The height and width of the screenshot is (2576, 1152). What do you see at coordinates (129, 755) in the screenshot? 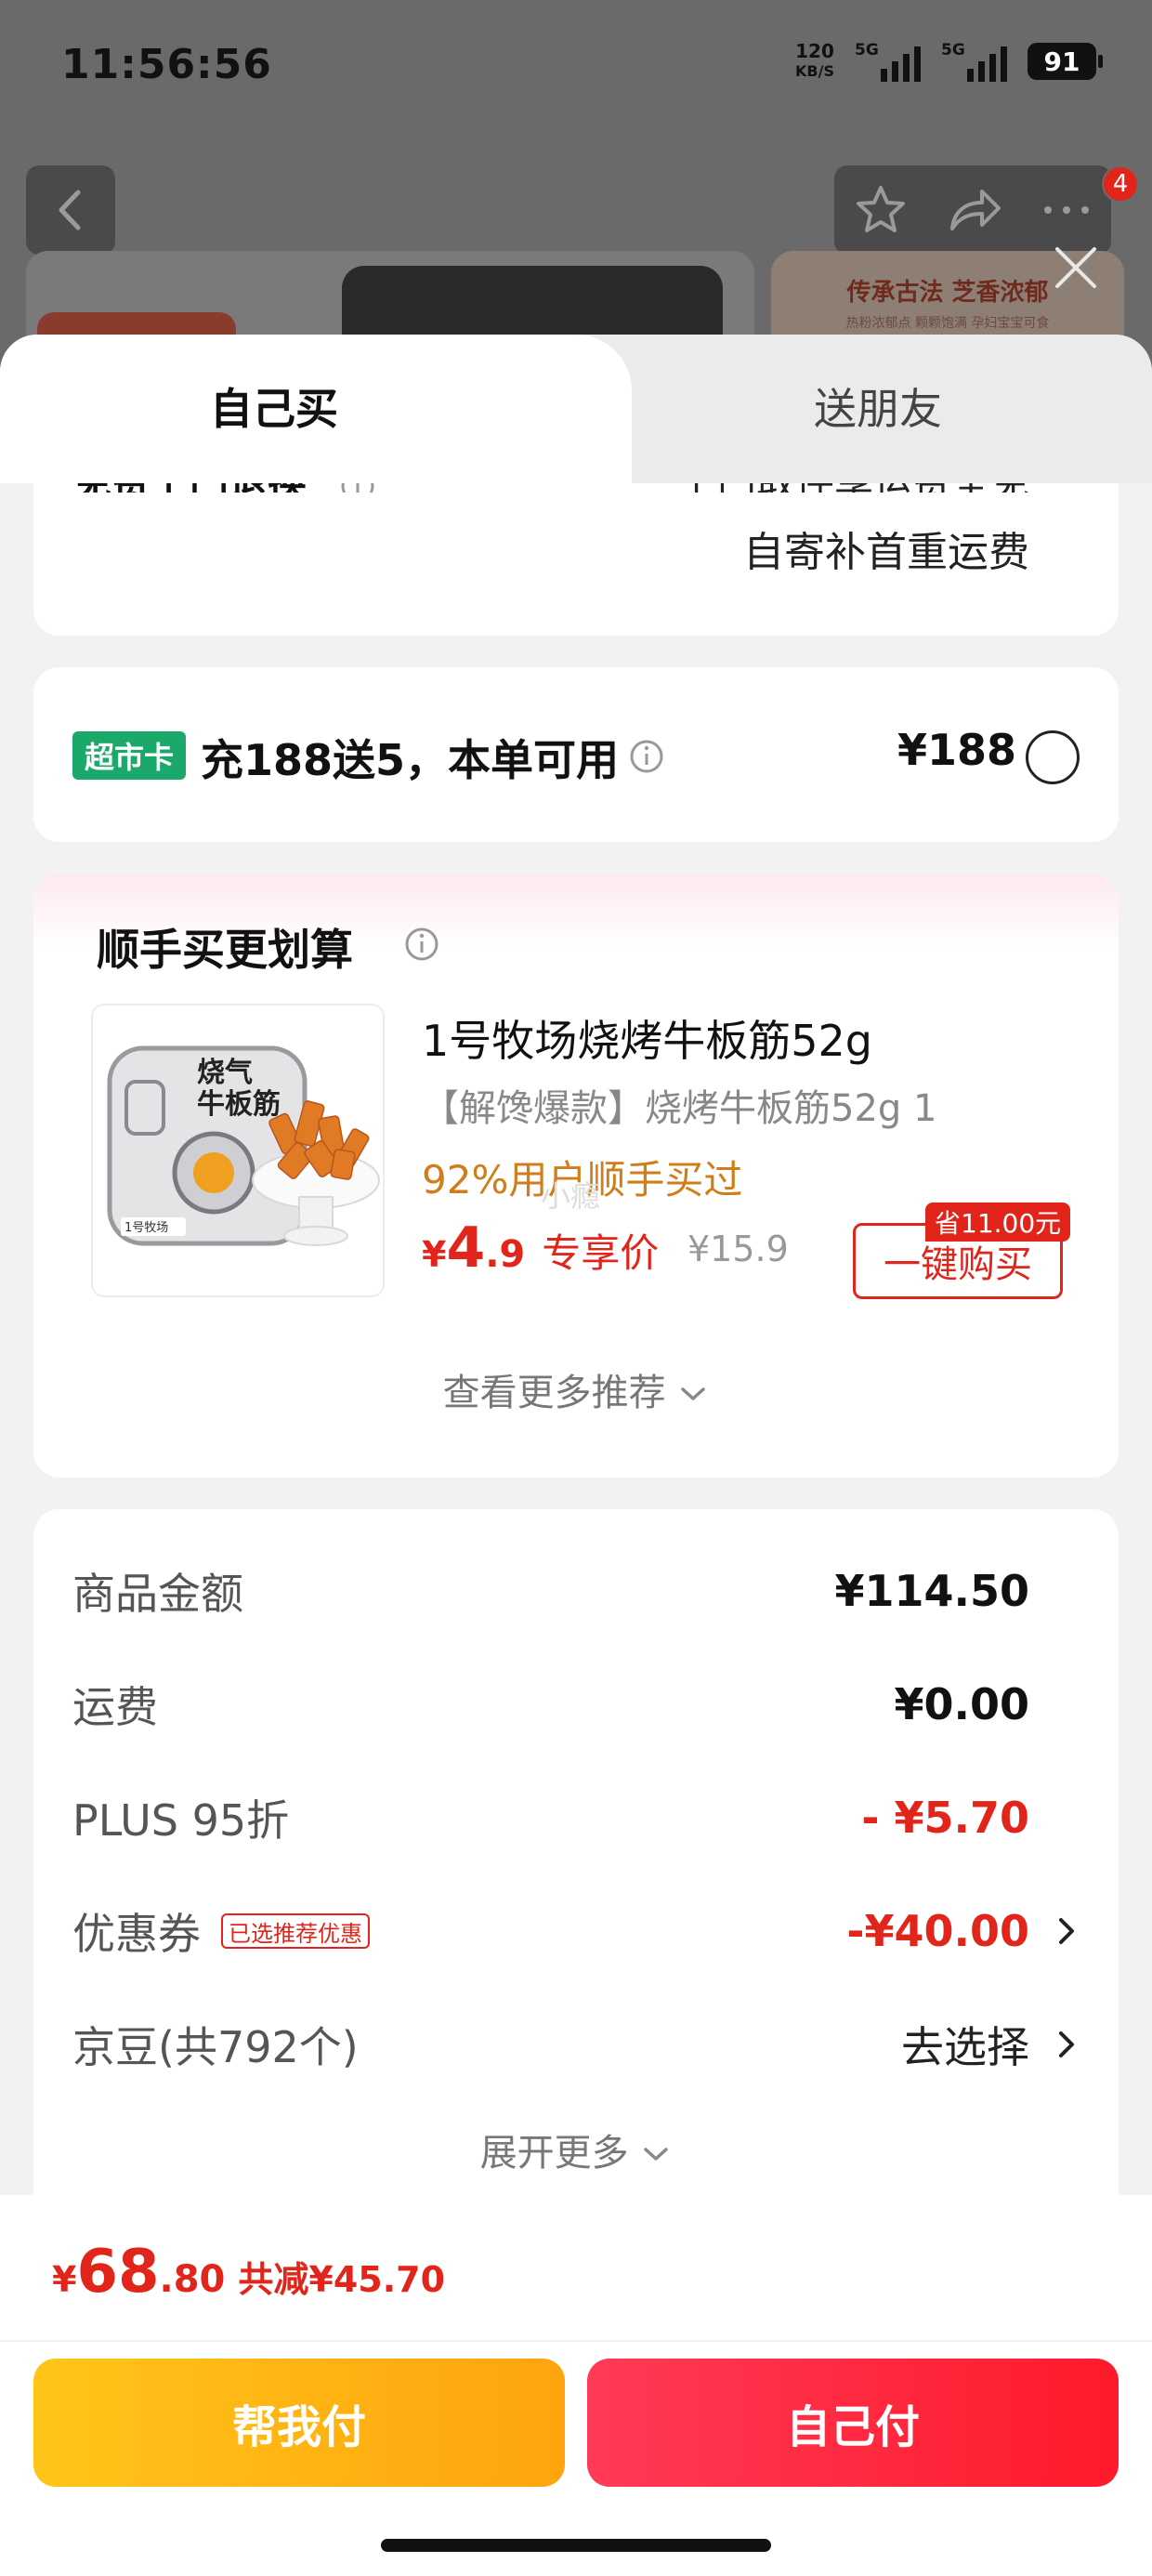
I see `supermarket-card-tag: 超市卡` at bounding box center [129, 755].